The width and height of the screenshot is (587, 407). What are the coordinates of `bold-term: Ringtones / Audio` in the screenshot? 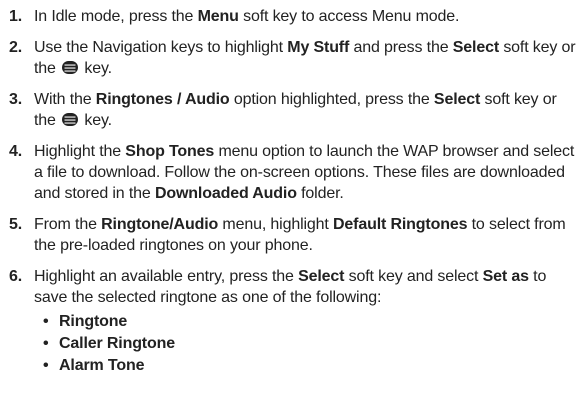 It's located at (162, 99).